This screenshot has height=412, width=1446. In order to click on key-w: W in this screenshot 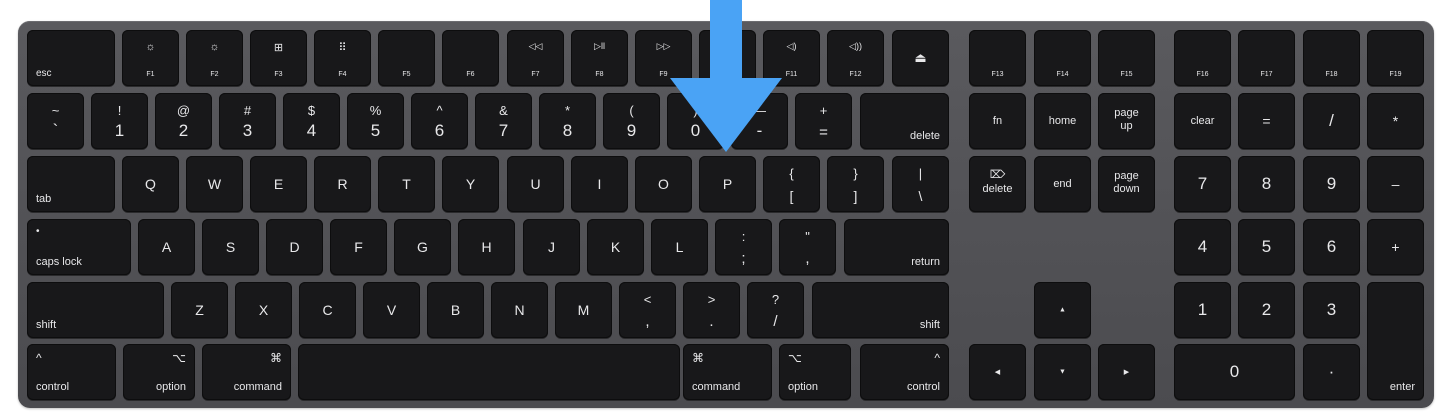, I will do `click(214, 184)`.